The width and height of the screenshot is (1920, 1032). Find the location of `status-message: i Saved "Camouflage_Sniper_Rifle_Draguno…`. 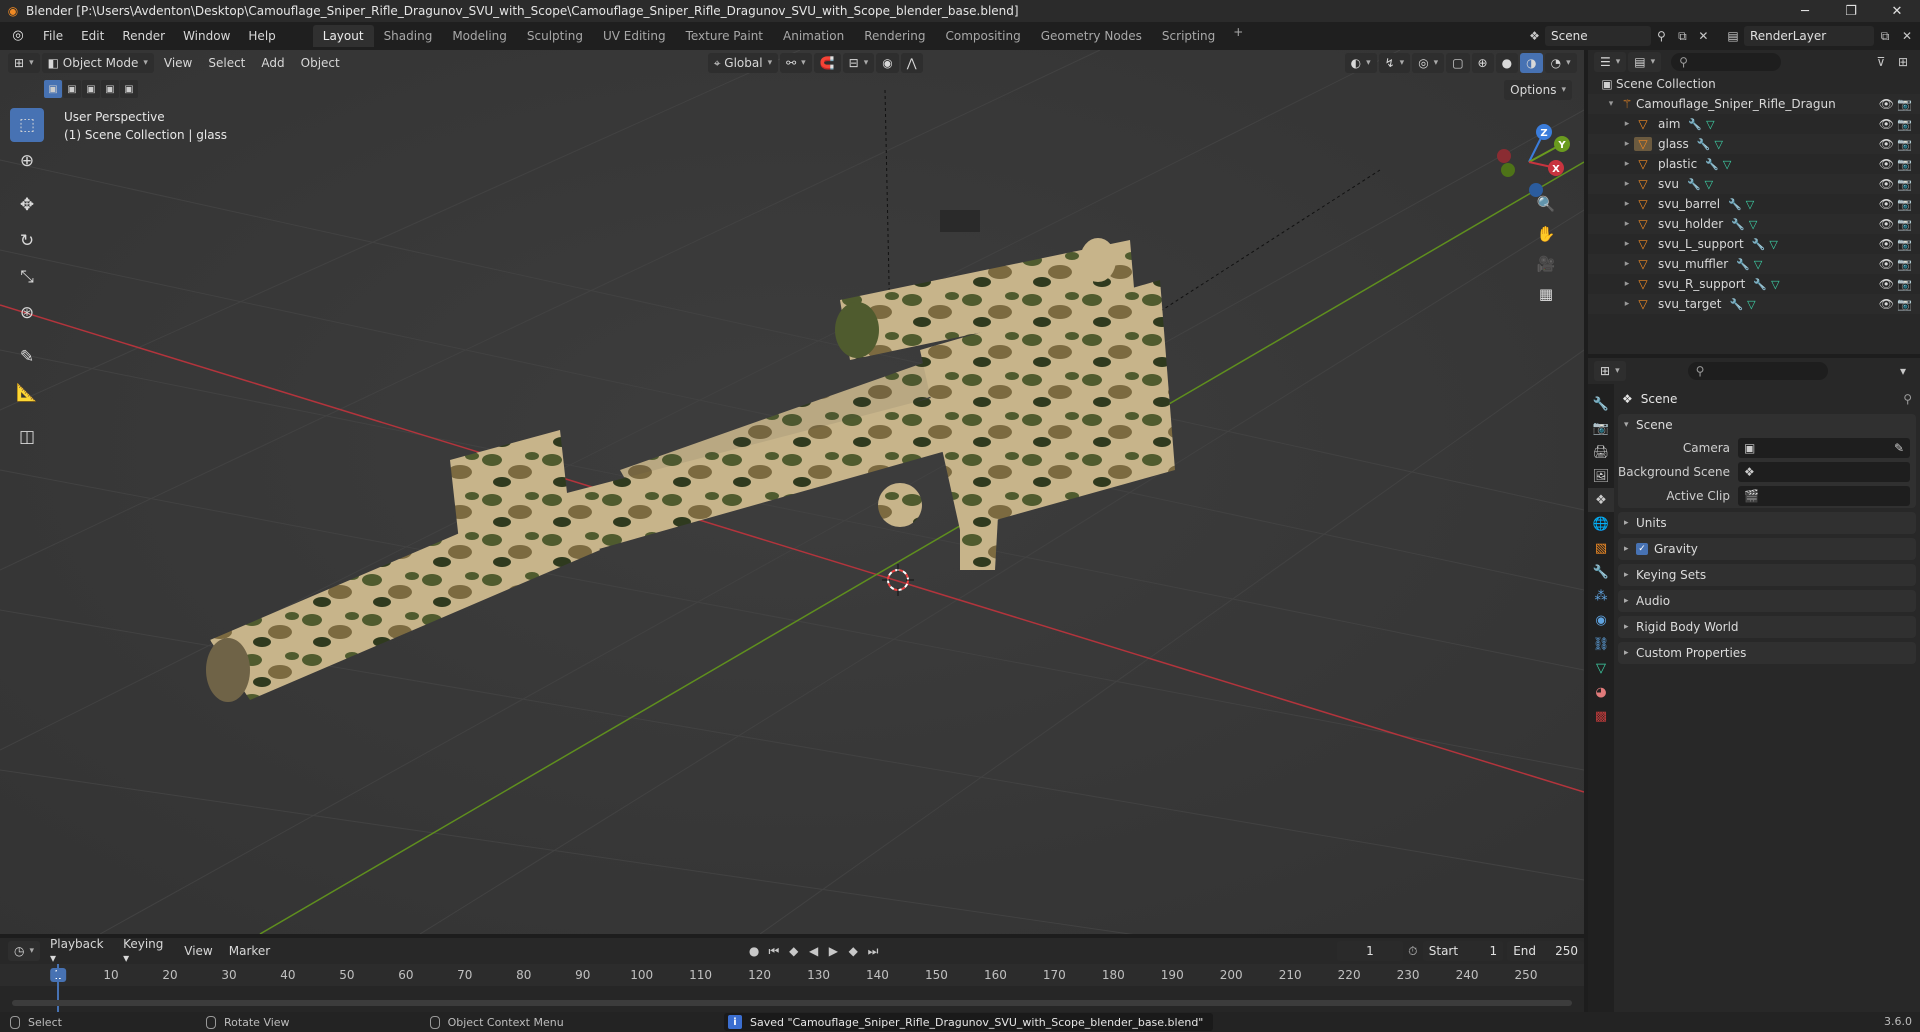

status-message: i Saved "Camouflage_Sniper_Rifle_Draguno… is located at coordinates (969, 1022).